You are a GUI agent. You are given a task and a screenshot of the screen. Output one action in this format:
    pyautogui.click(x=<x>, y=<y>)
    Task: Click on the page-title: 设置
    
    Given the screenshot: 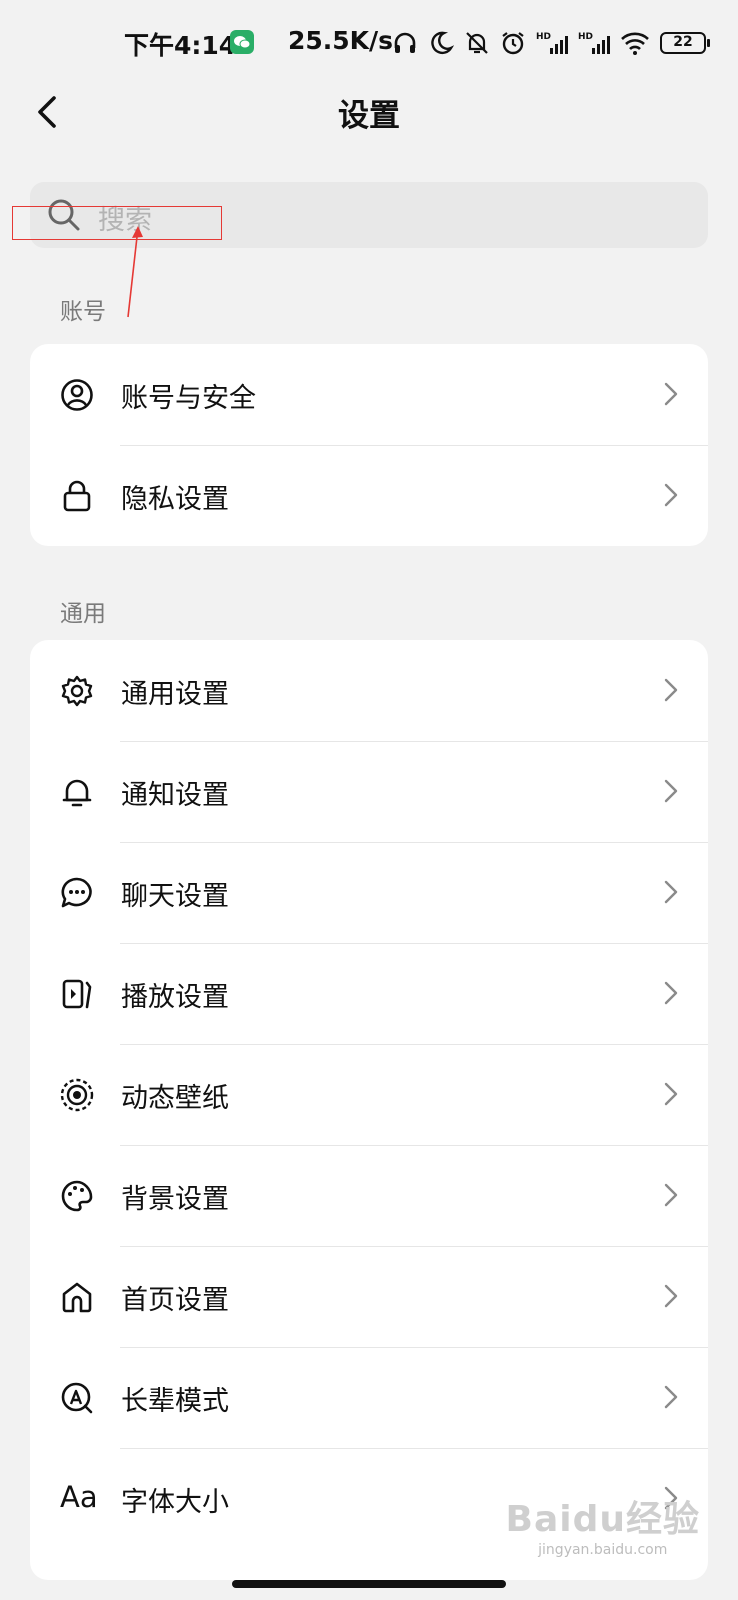 What is the action you would take?
    pyautogui.click(x=369, y=116)
    